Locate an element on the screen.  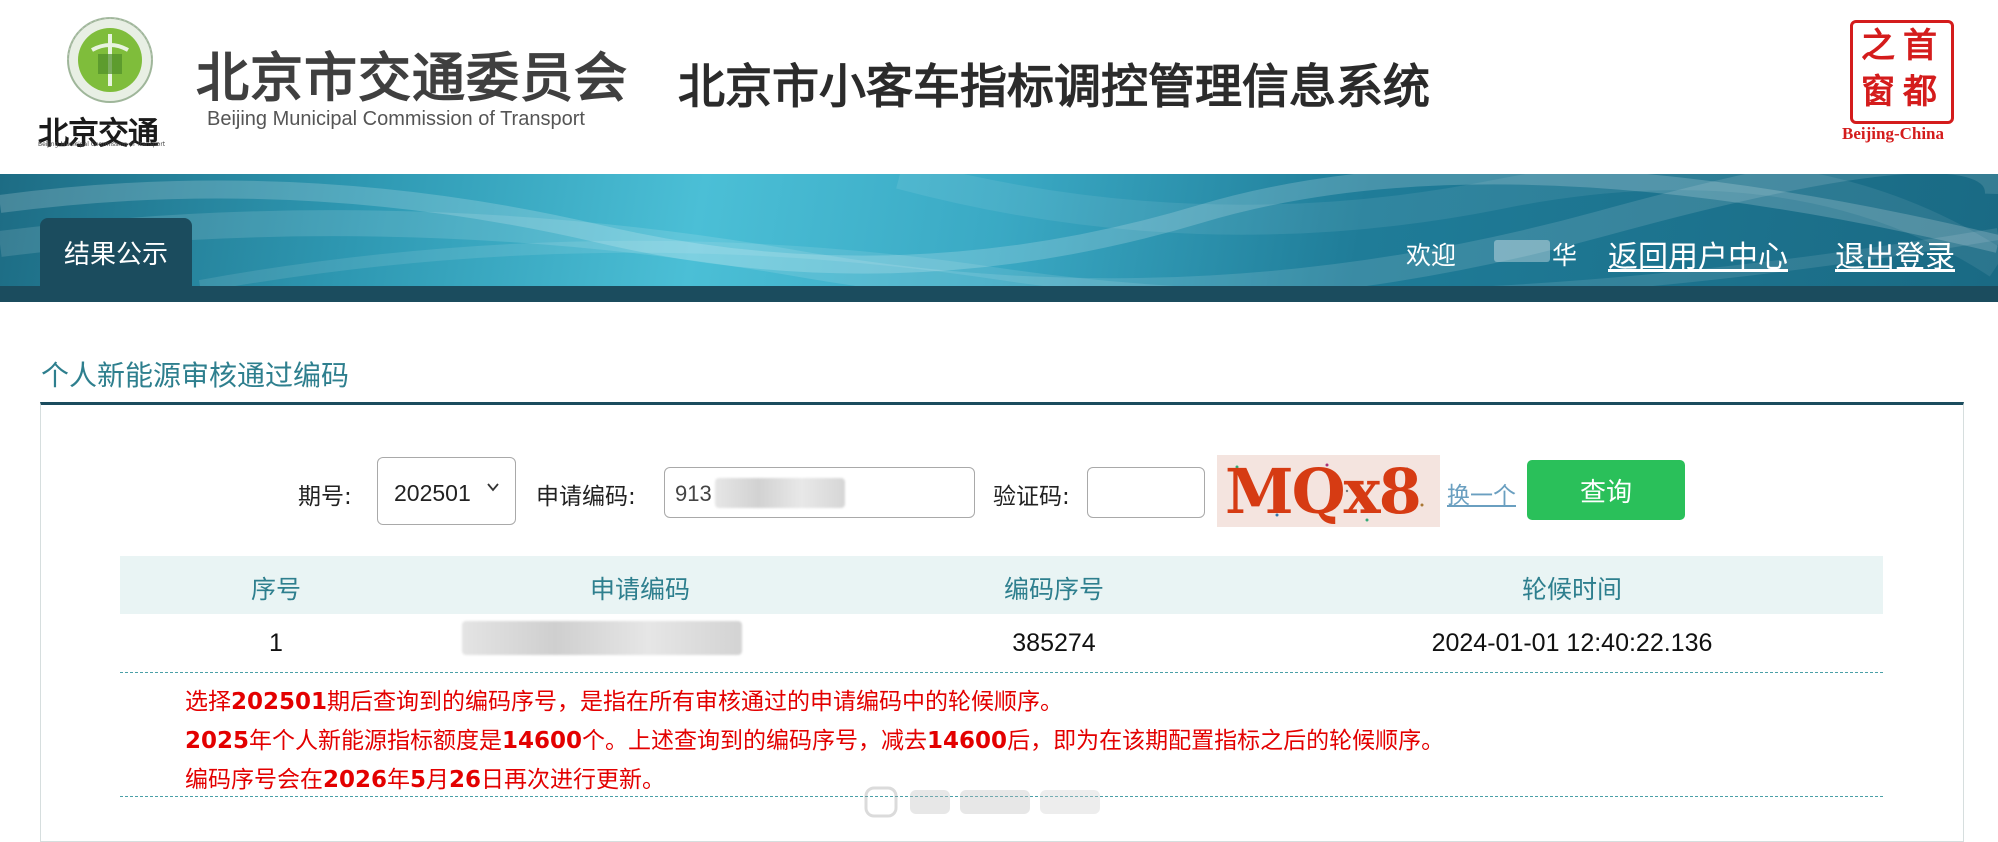
application-code-label: 申请编码: is located at coordinates (586, 497).